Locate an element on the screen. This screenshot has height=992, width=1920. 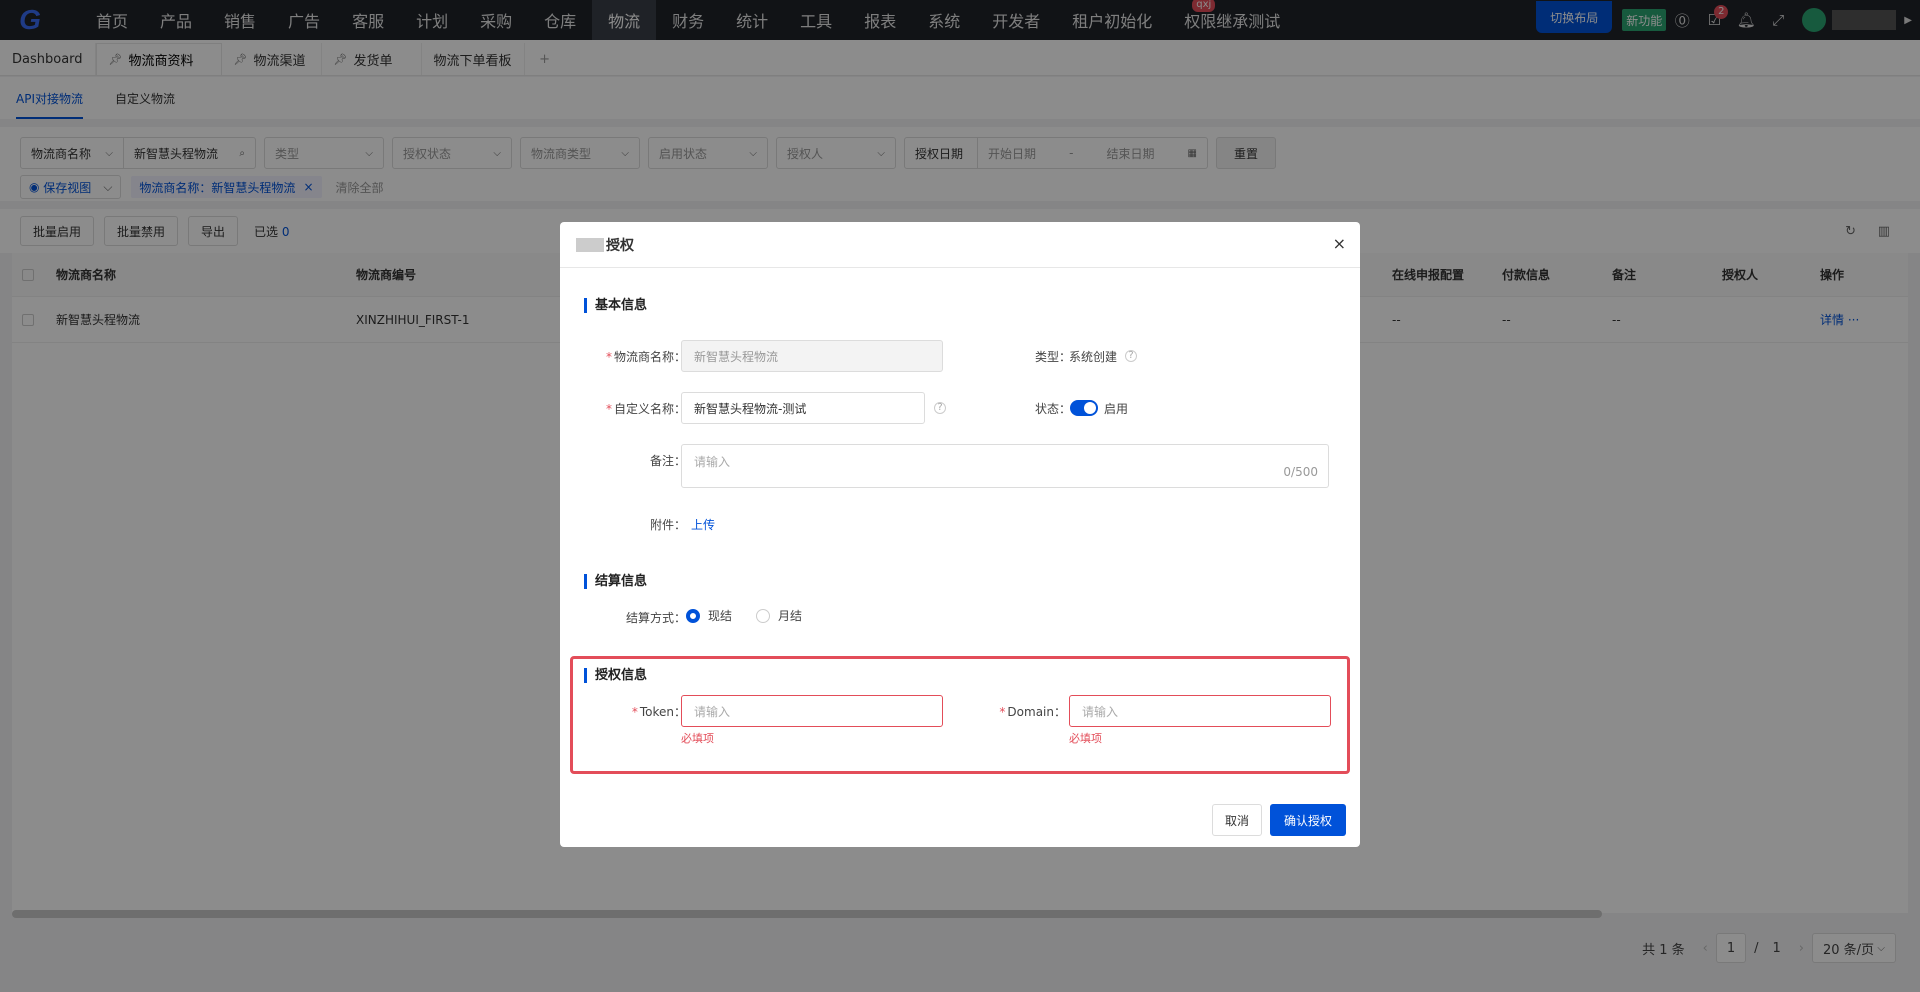
domain-label: * Domain： is located at coordinates (1032, 712).